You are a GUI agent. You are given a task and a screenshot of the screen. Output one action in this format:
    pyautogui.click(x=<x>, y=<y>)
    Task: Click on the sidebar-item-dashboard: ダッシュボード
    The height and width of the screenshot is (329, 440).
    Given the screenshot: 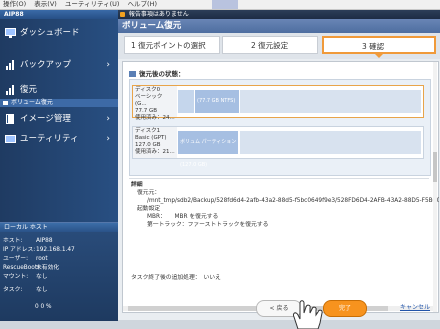 What is the action you would take?
    pyautogui.click(x=59, y=33)
    